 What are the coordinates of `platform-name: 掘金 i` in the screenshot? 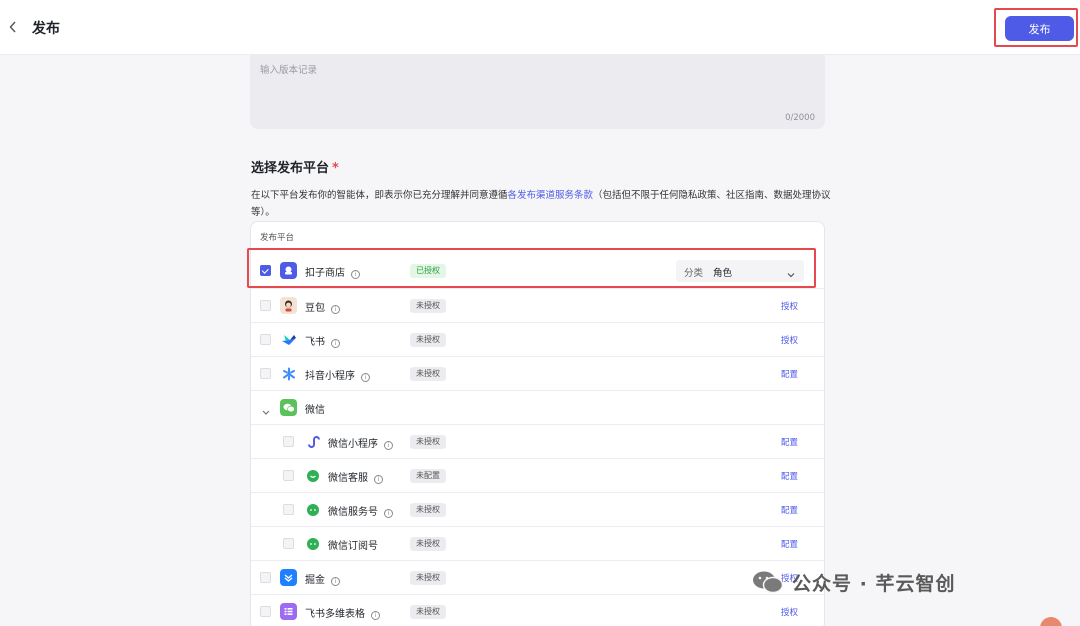 It's located at (322, 578).